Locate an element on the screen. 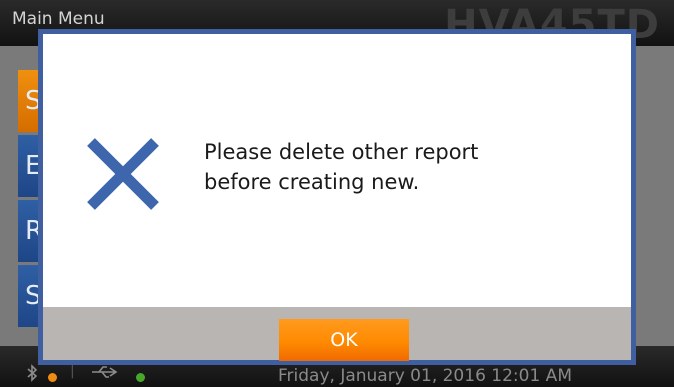 The height and width of the screenshot is (387, 674). bluetooth-icon is located at coordinates (32, 375).